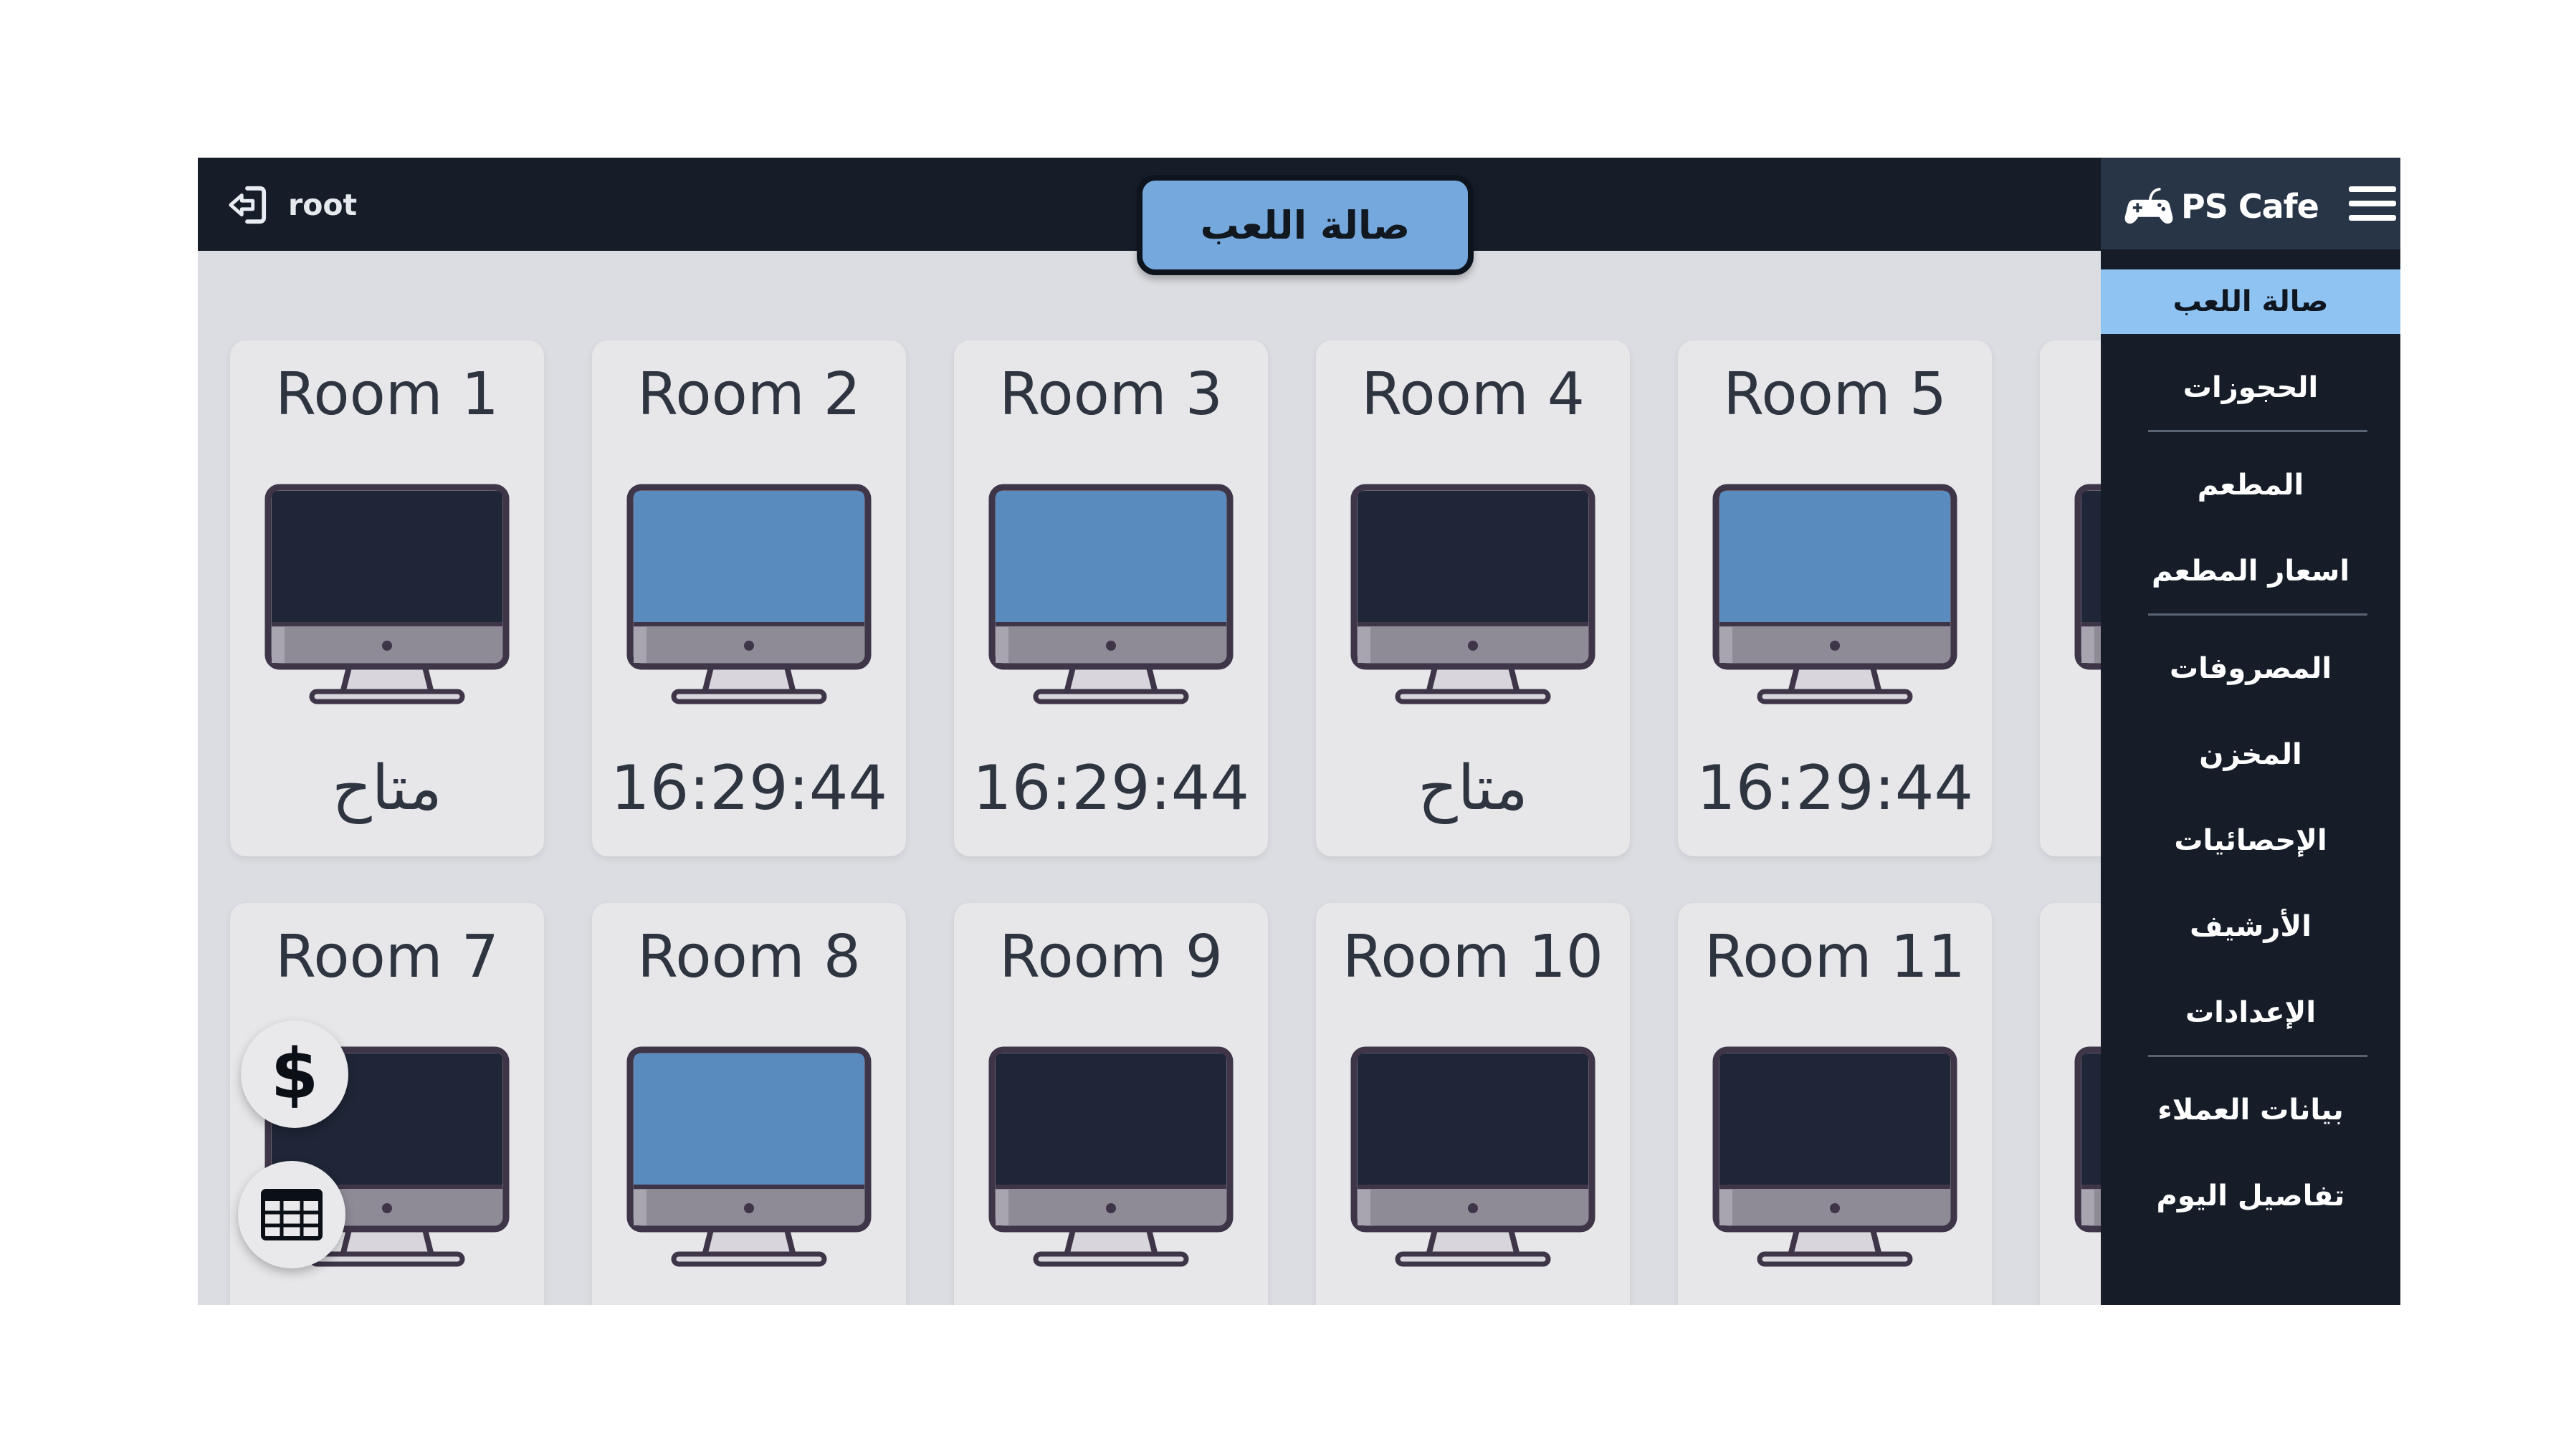 Image resolution: width=2576 pixels, height=1449 pixels. What do you see at coordinates (2250, 485) in the screenshot?
I see `nav-restaurant: المطعم` at bounding box center [2250, 485].